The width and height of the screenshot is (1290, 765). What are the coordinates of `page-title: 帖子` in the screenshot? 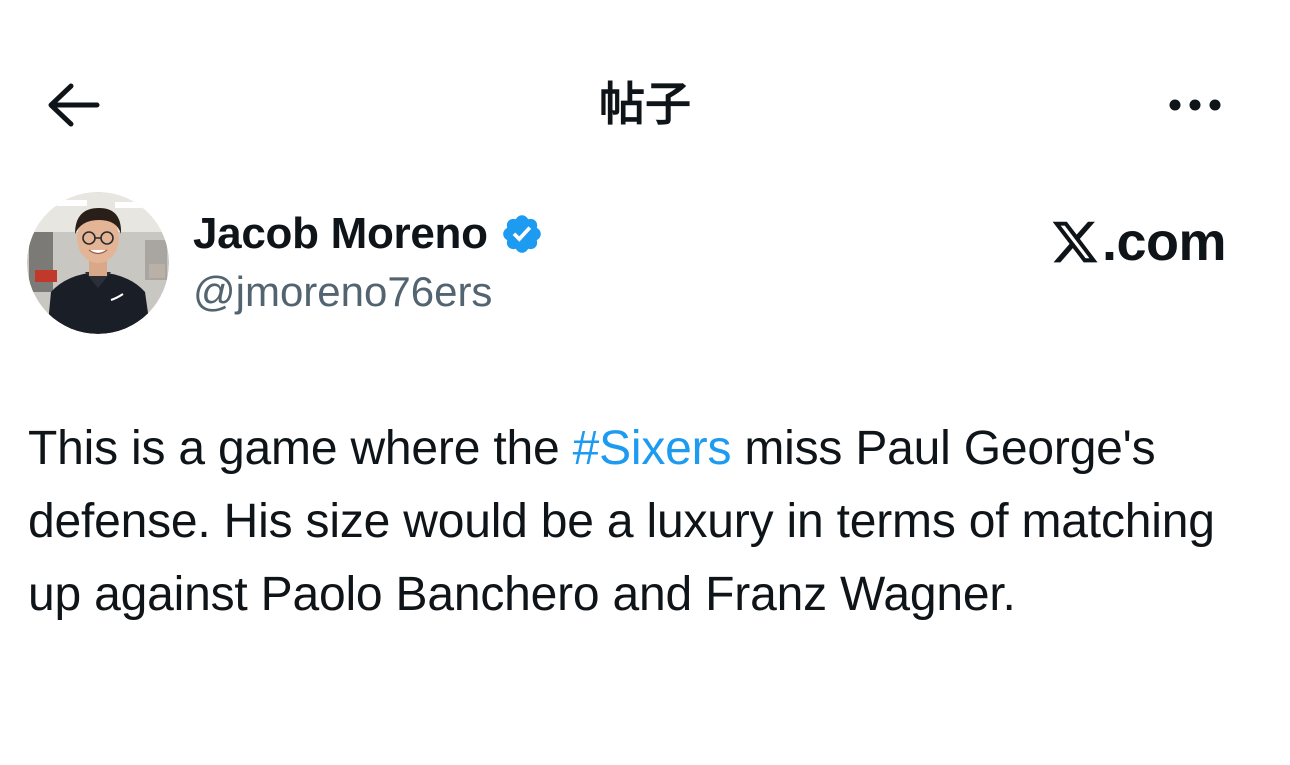 It's located at (645, 104).